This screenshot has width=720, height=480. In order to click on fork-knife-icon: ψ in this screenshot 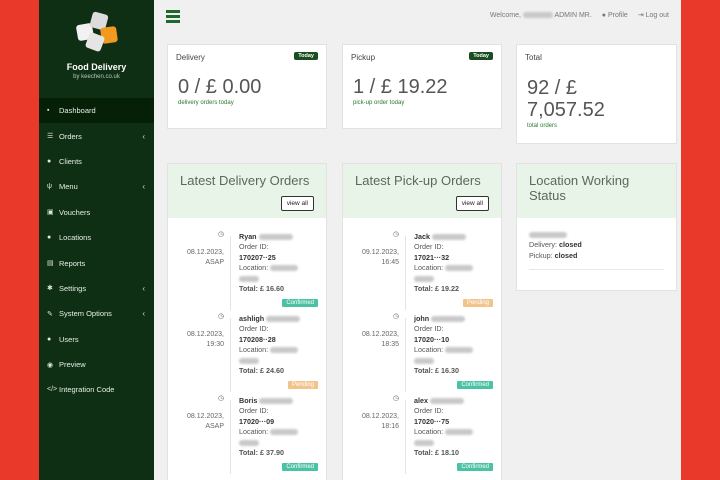, I will do `click(49, 187)`.